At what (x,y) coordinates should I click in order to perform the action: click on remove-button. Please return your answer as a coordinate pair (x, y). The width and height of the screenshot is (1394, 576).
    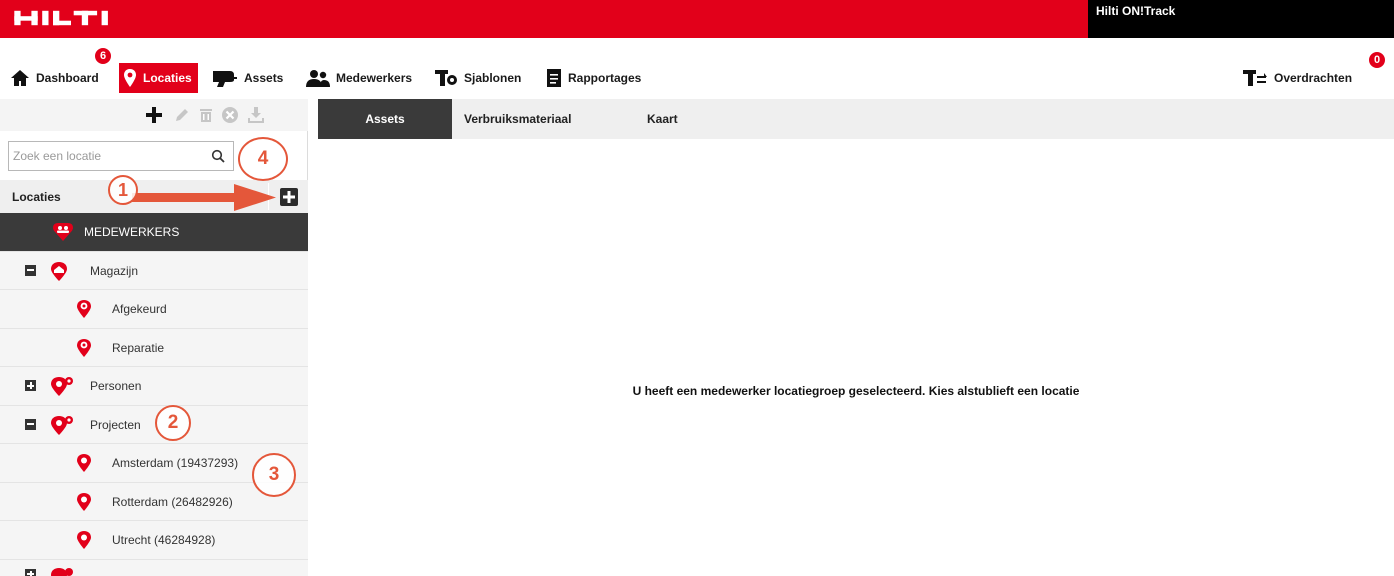
    Looking at the image, I should click on (230, 115).